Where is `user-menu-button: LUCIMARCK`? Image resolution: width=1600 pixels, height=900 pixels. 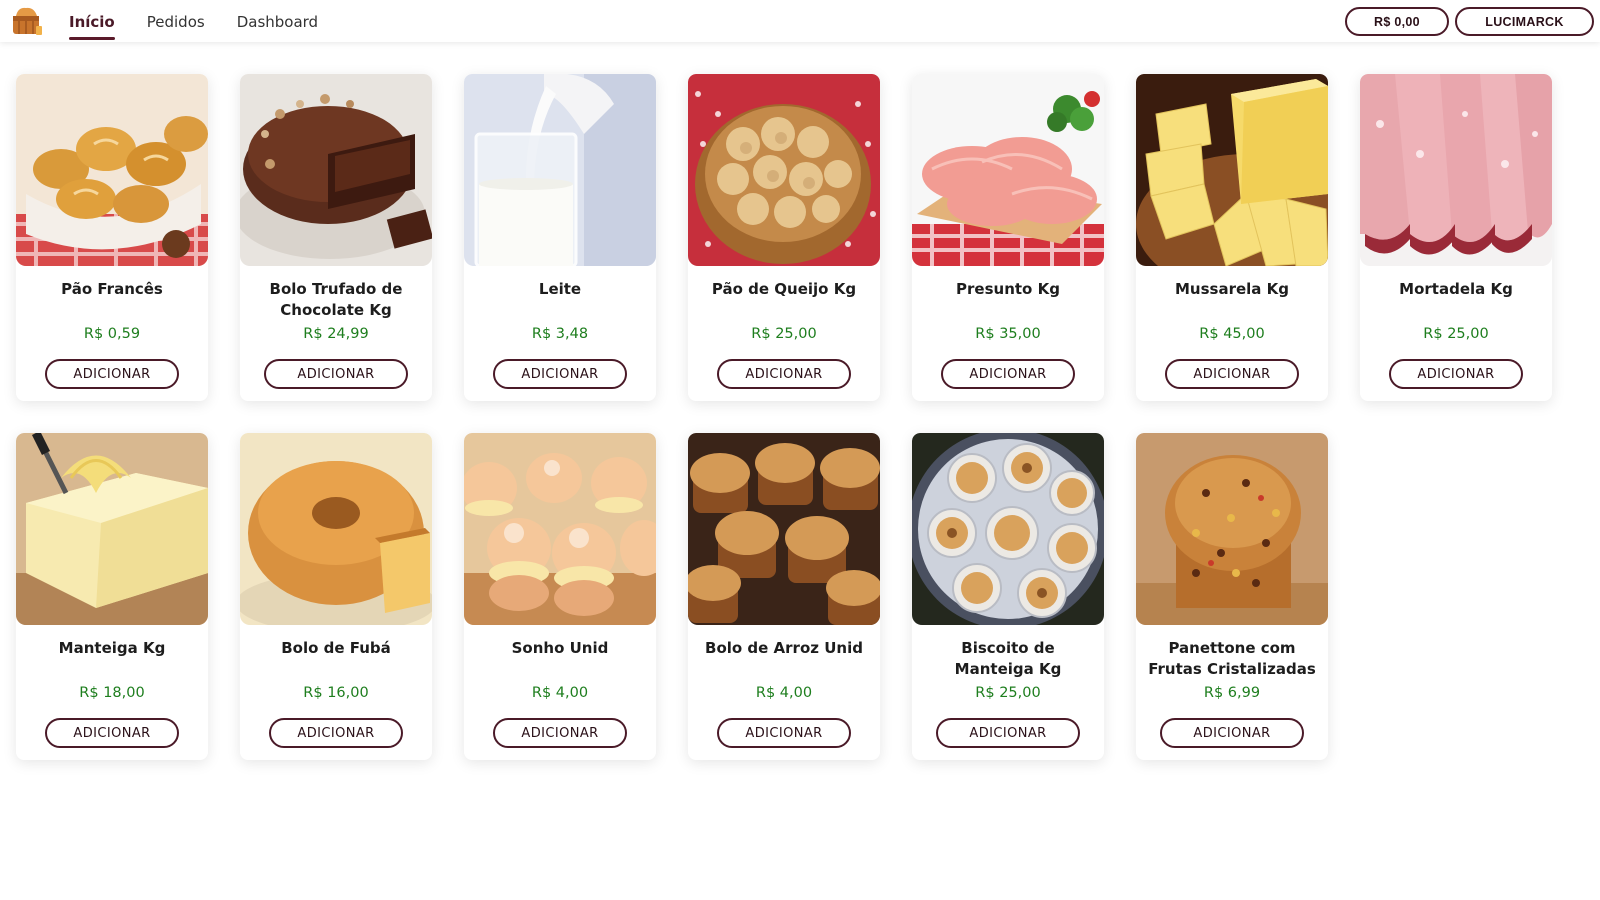
user-menu-button: LUCIMARCK is located at coordinates (1524, 21).